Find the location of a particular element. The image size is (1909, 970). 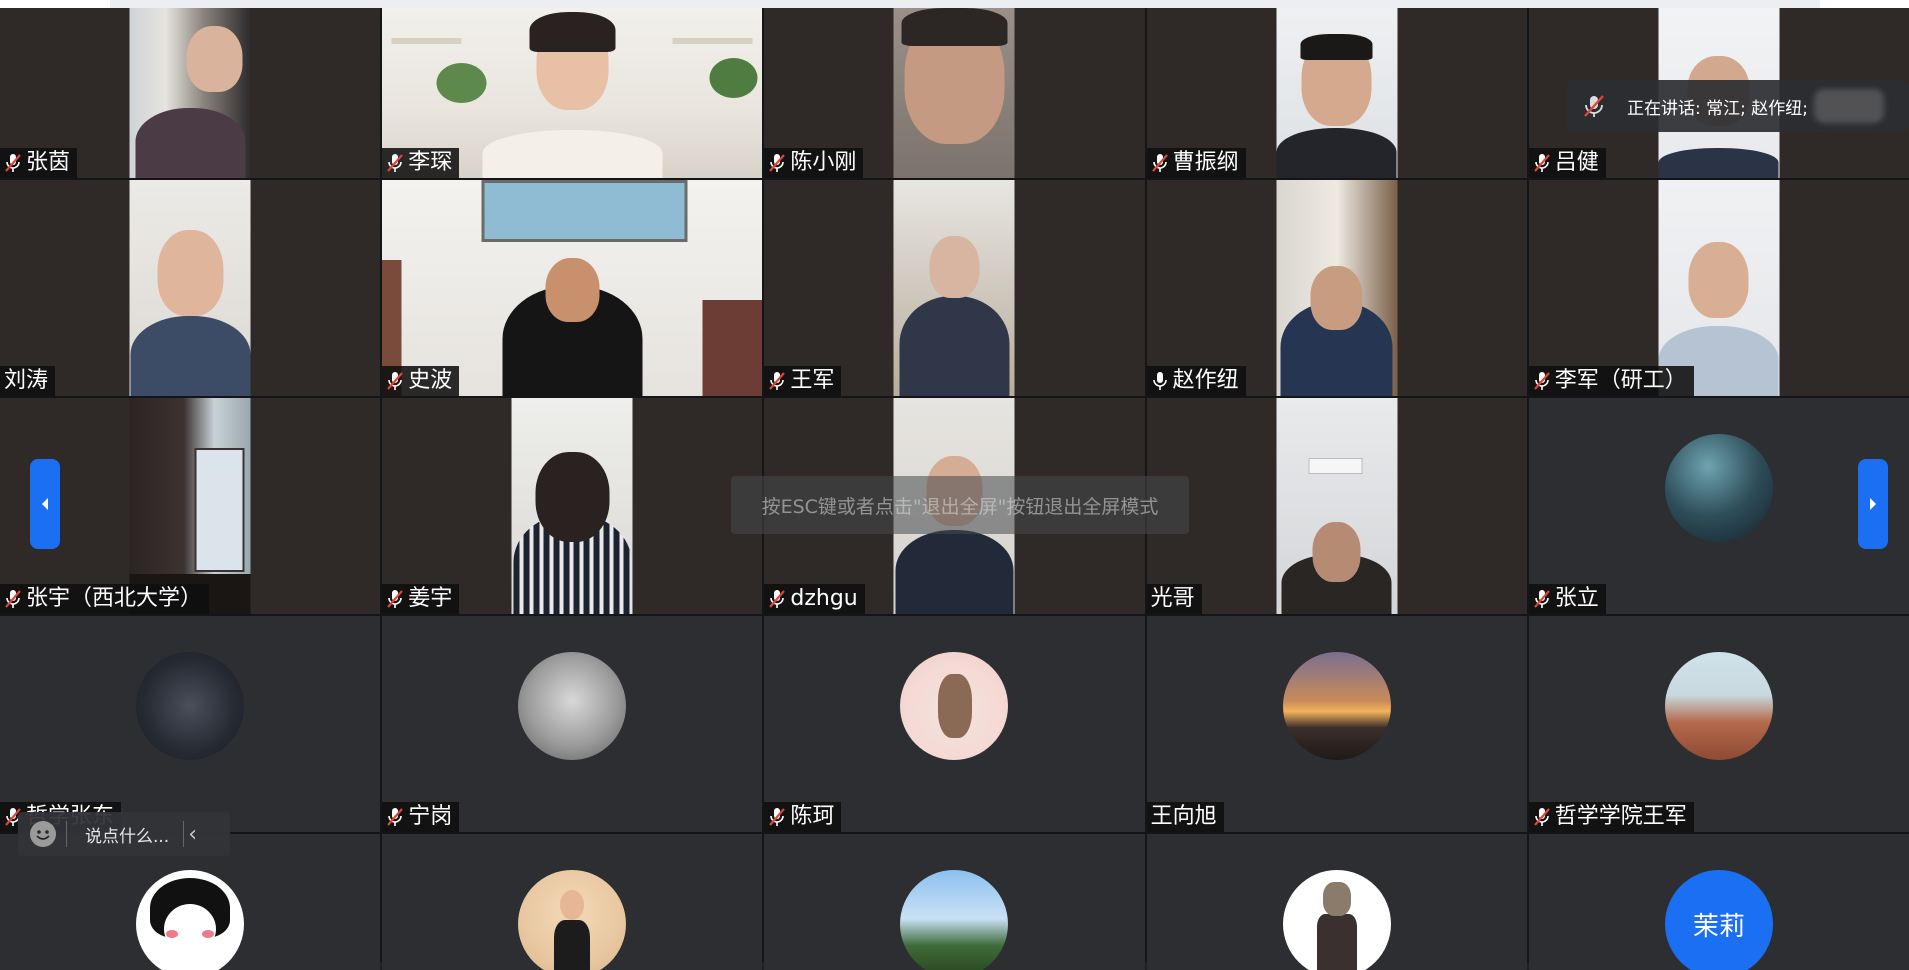

speaking-prefix: 正在讲话: is located at coordinates (1667, 108).